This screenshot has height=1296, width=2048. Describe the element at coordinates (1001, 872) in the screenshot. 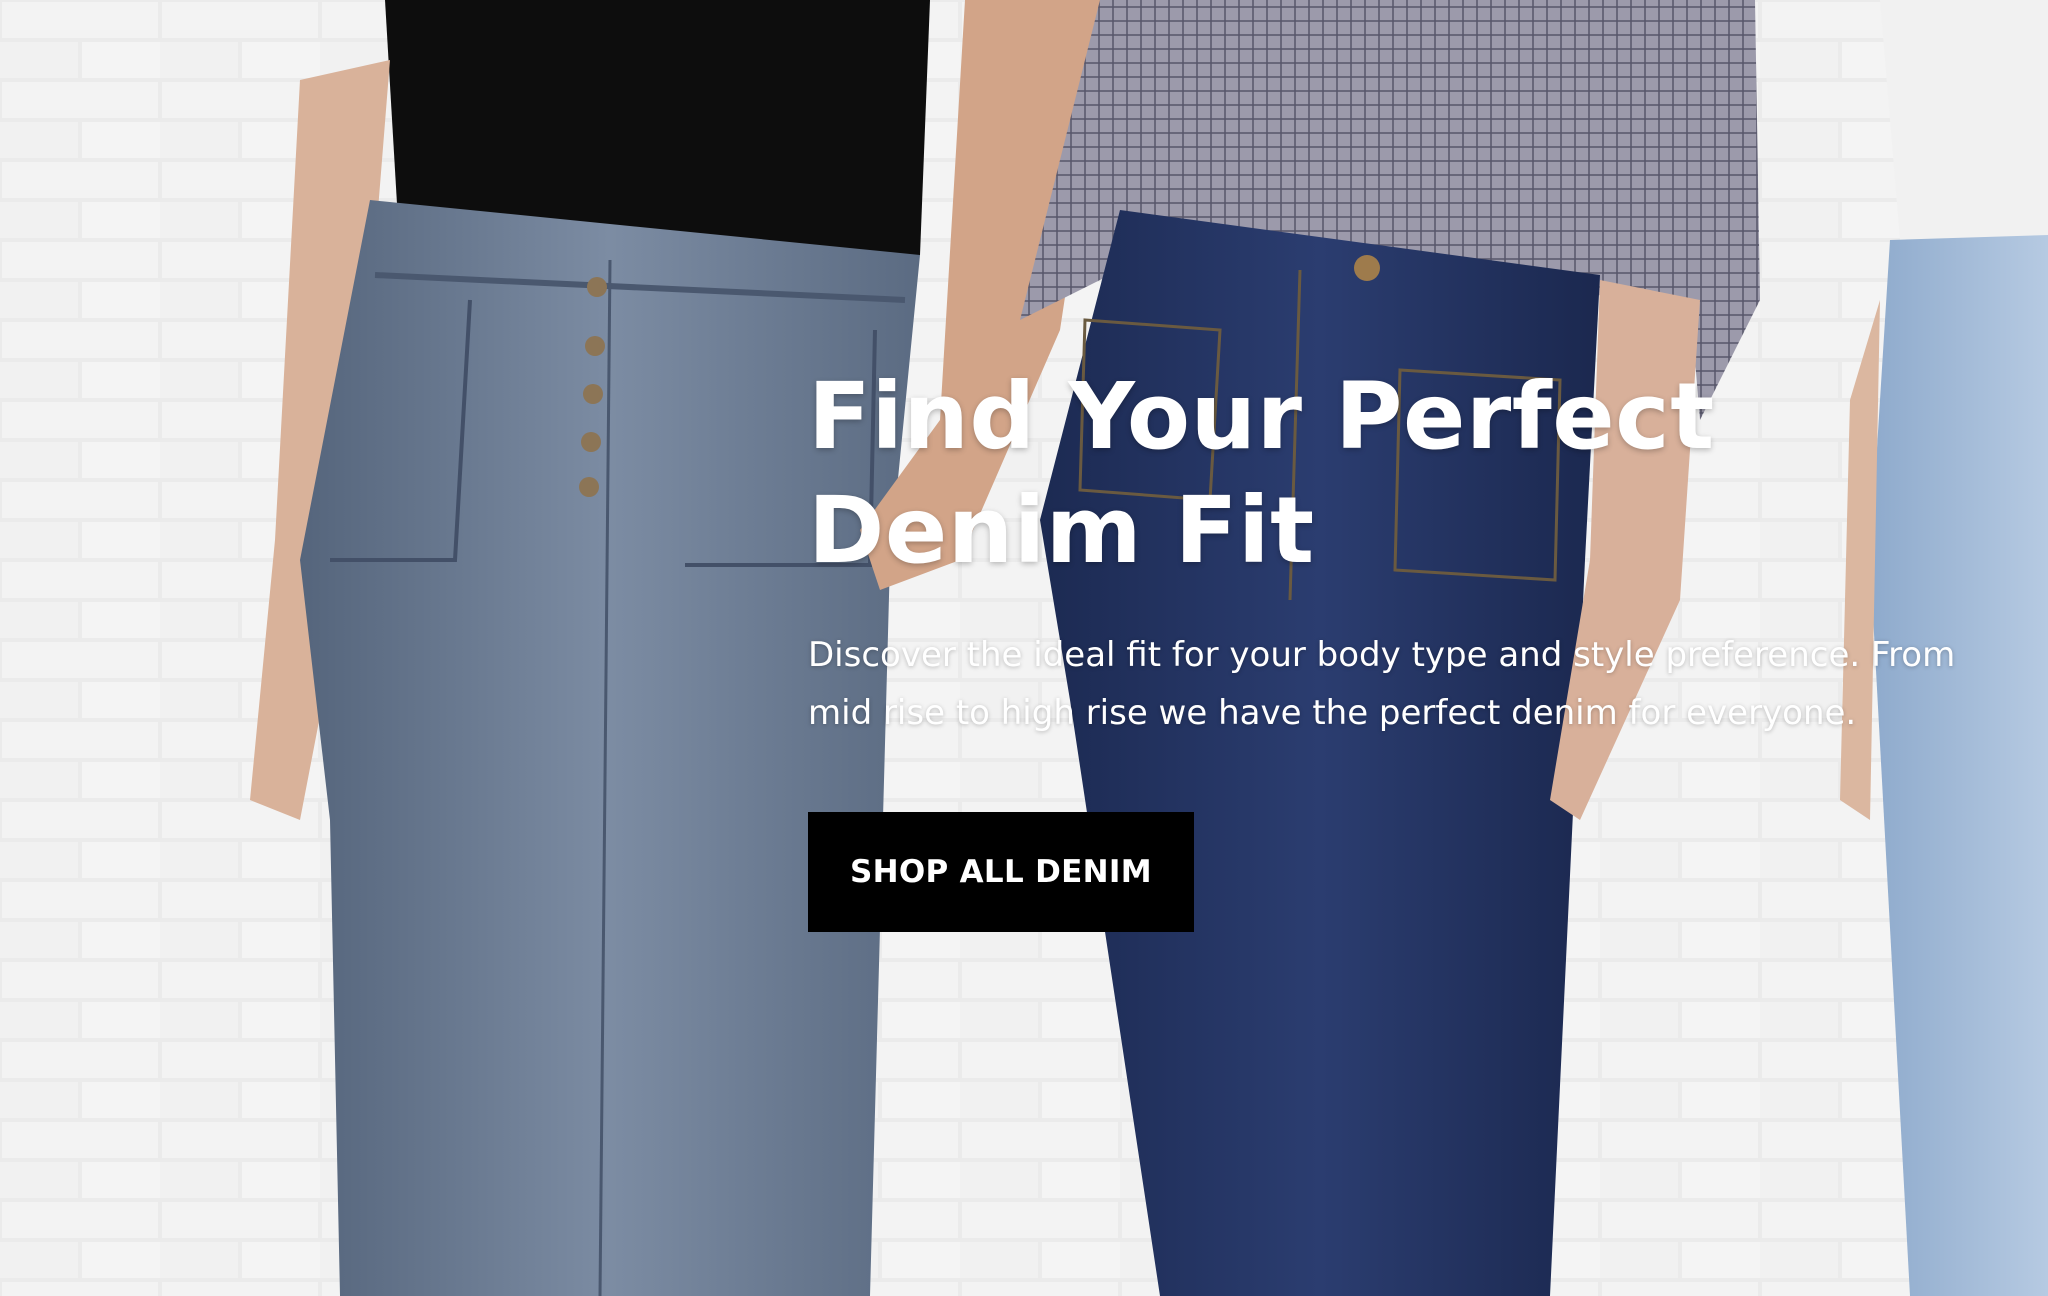

I see `shop-all-denim-button: SHOP ALL DENIM` at that location.